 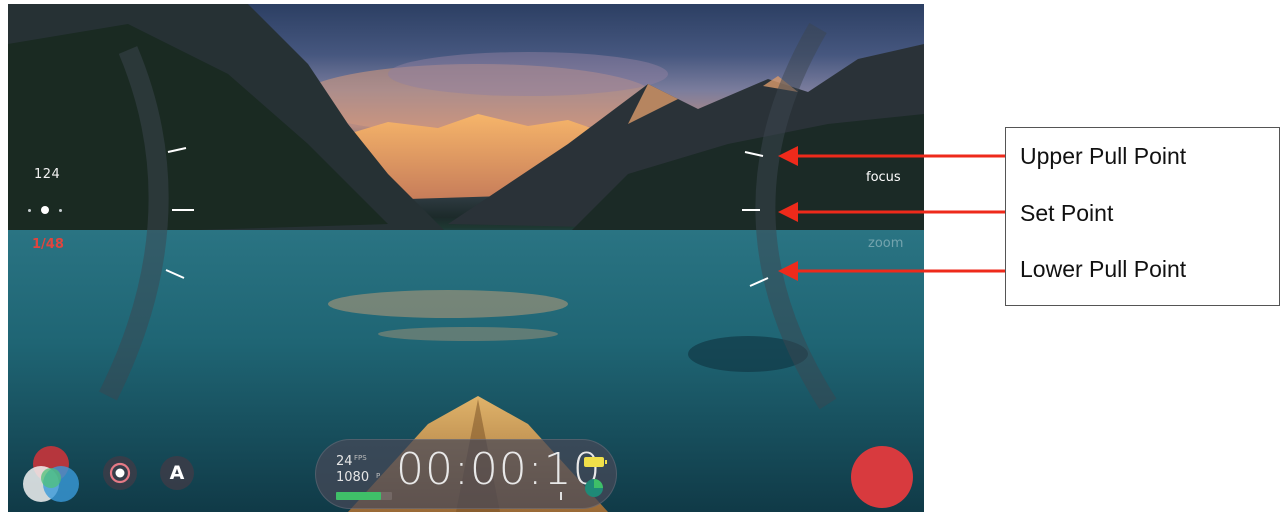 What do you see at coordinates (788, 156) in the screenshot?
I see `upper-pull-point-arrowhead` at bounding box center [788, 156].